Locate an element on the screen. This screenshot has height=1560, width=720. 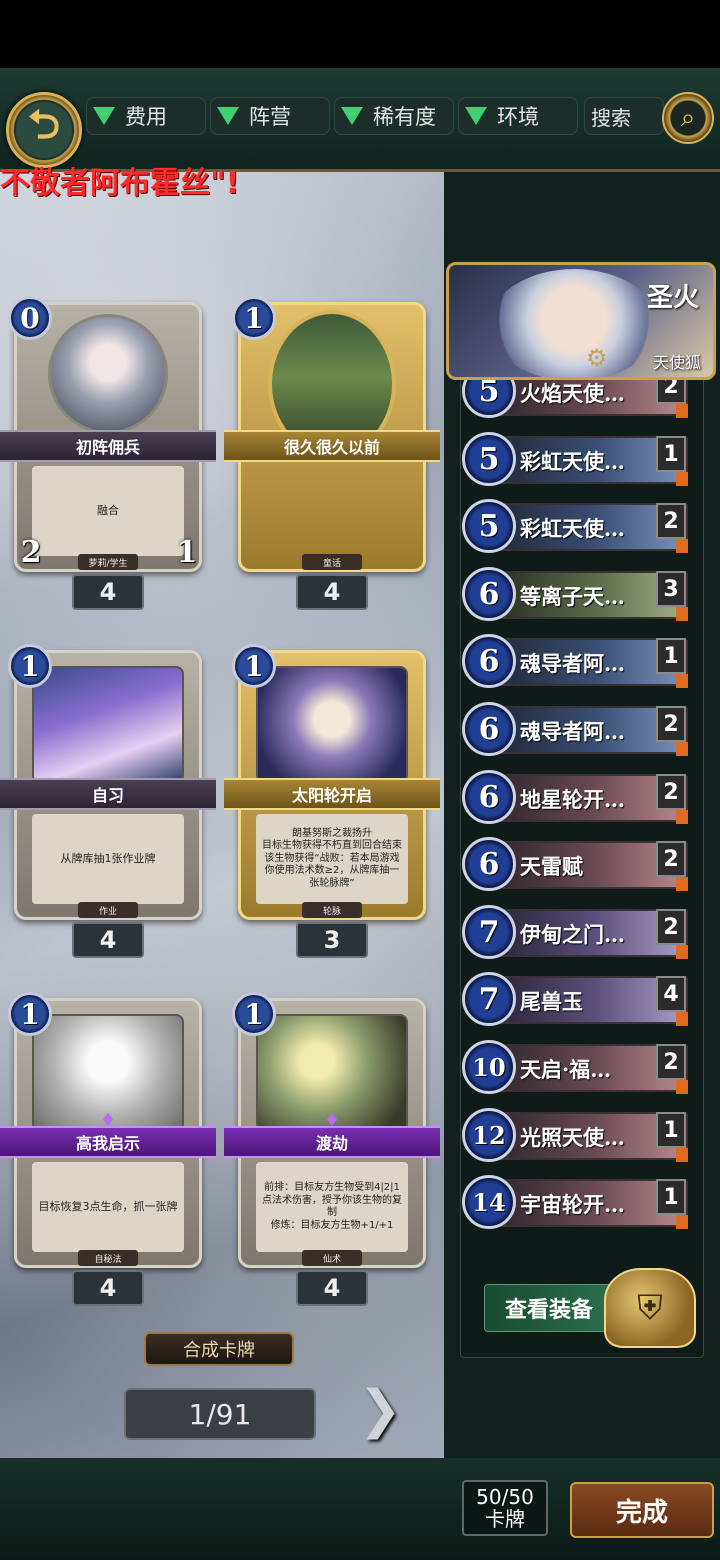
next-page-arrow-icon: ❯ is located at coordinates (380, 1410).